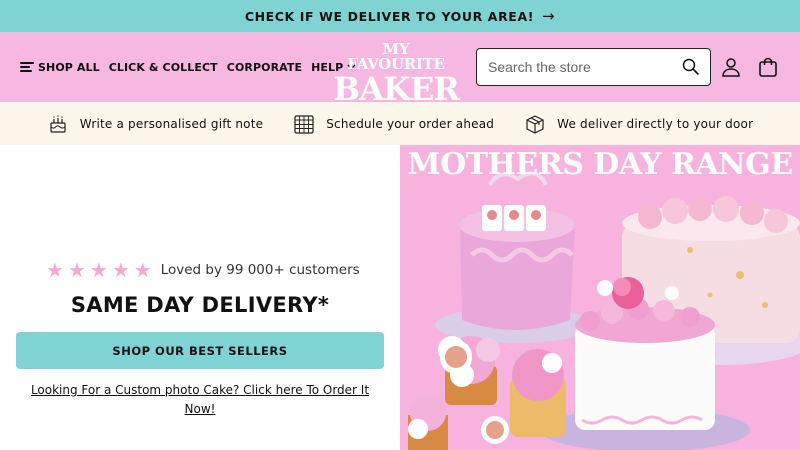 This screenshot has width=800, height=450. Describe the element at coordinates (58, 124) in the screenshot. I see `cake-icon` at that location.